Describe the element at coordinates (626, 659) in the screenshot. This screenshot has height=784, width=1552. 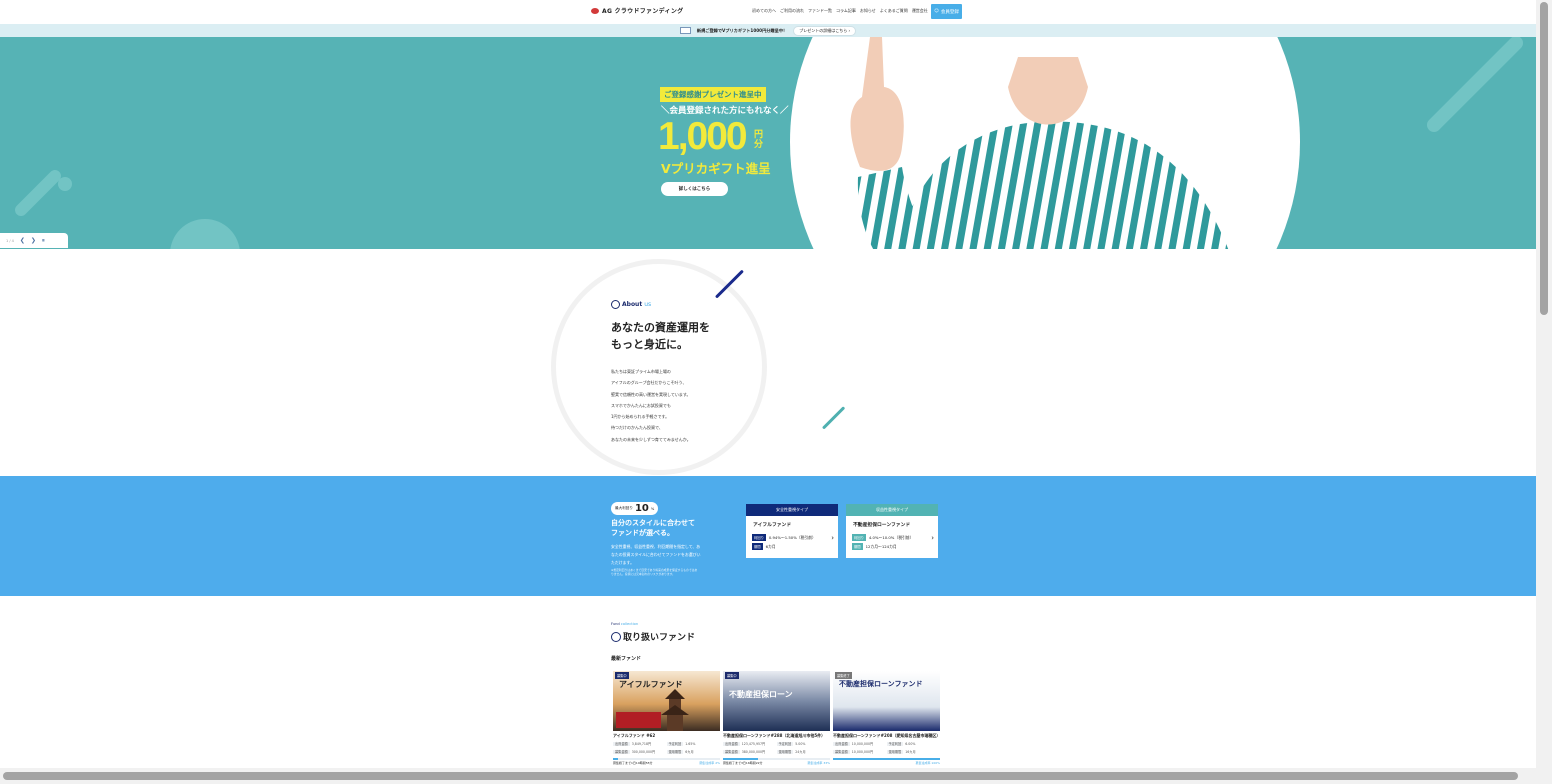
I see `latest-funds-heading: 最新ファンド` at that location.